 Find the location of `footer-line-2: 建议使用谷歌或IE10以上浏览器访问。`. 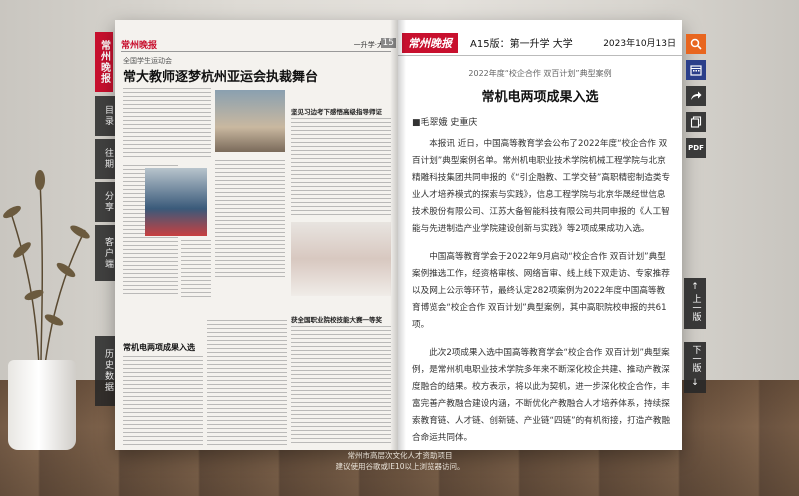

footer-line-2: 建议使用谷歌或IE10以上浏览器访问。 is located at coordinates (400, 466).